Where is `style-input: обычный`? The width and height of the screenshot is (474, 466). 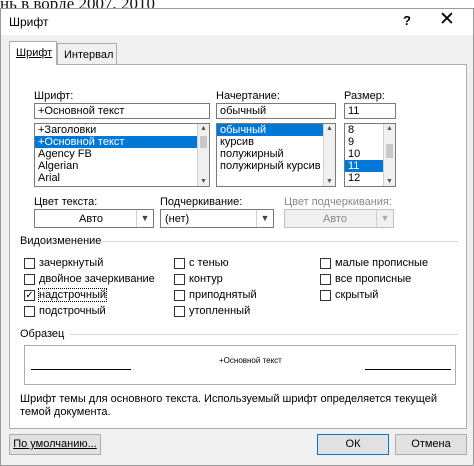 style-input: обычный is located at coordinates (276, 111).